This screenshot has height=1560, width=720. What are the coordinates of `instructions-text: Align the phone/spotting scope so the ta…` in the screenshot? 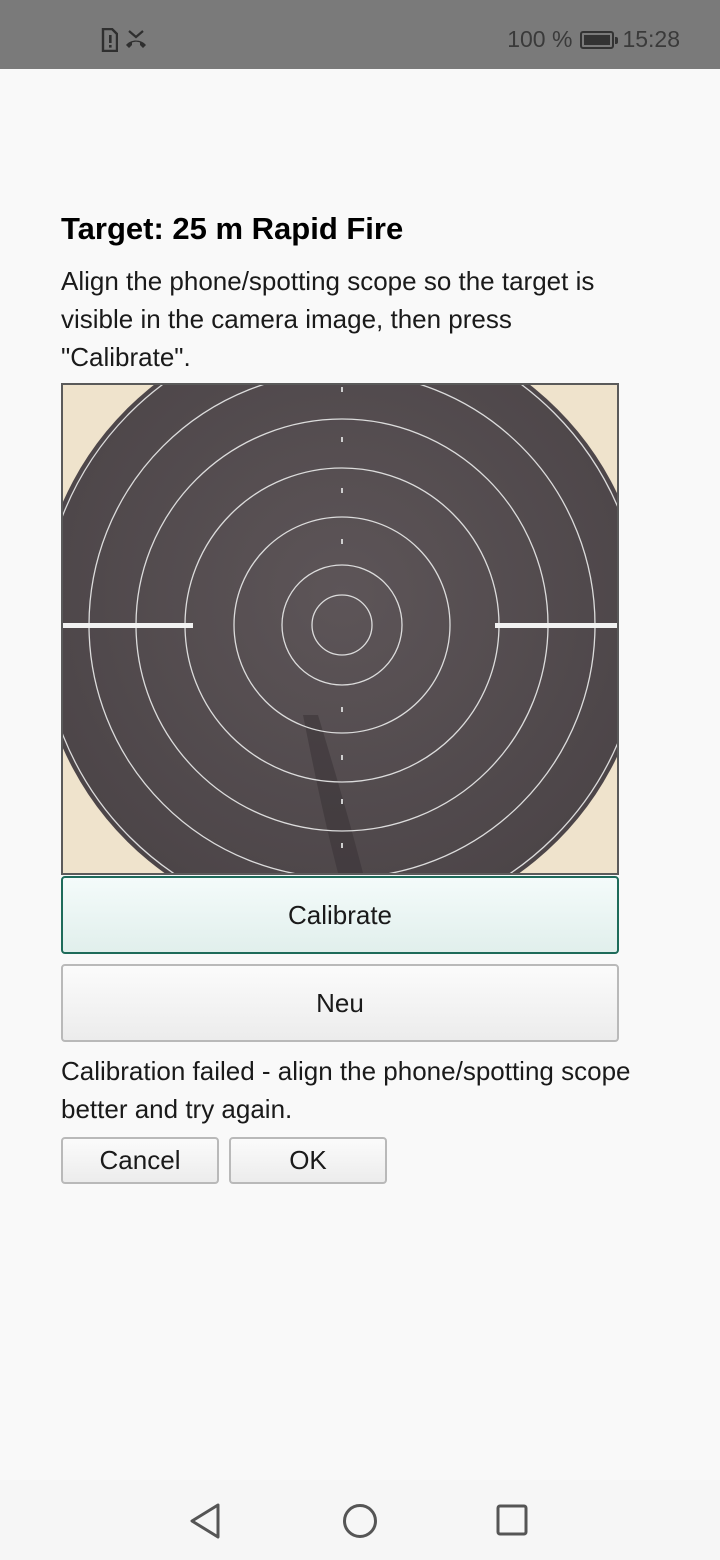 It's located at (328, 319).